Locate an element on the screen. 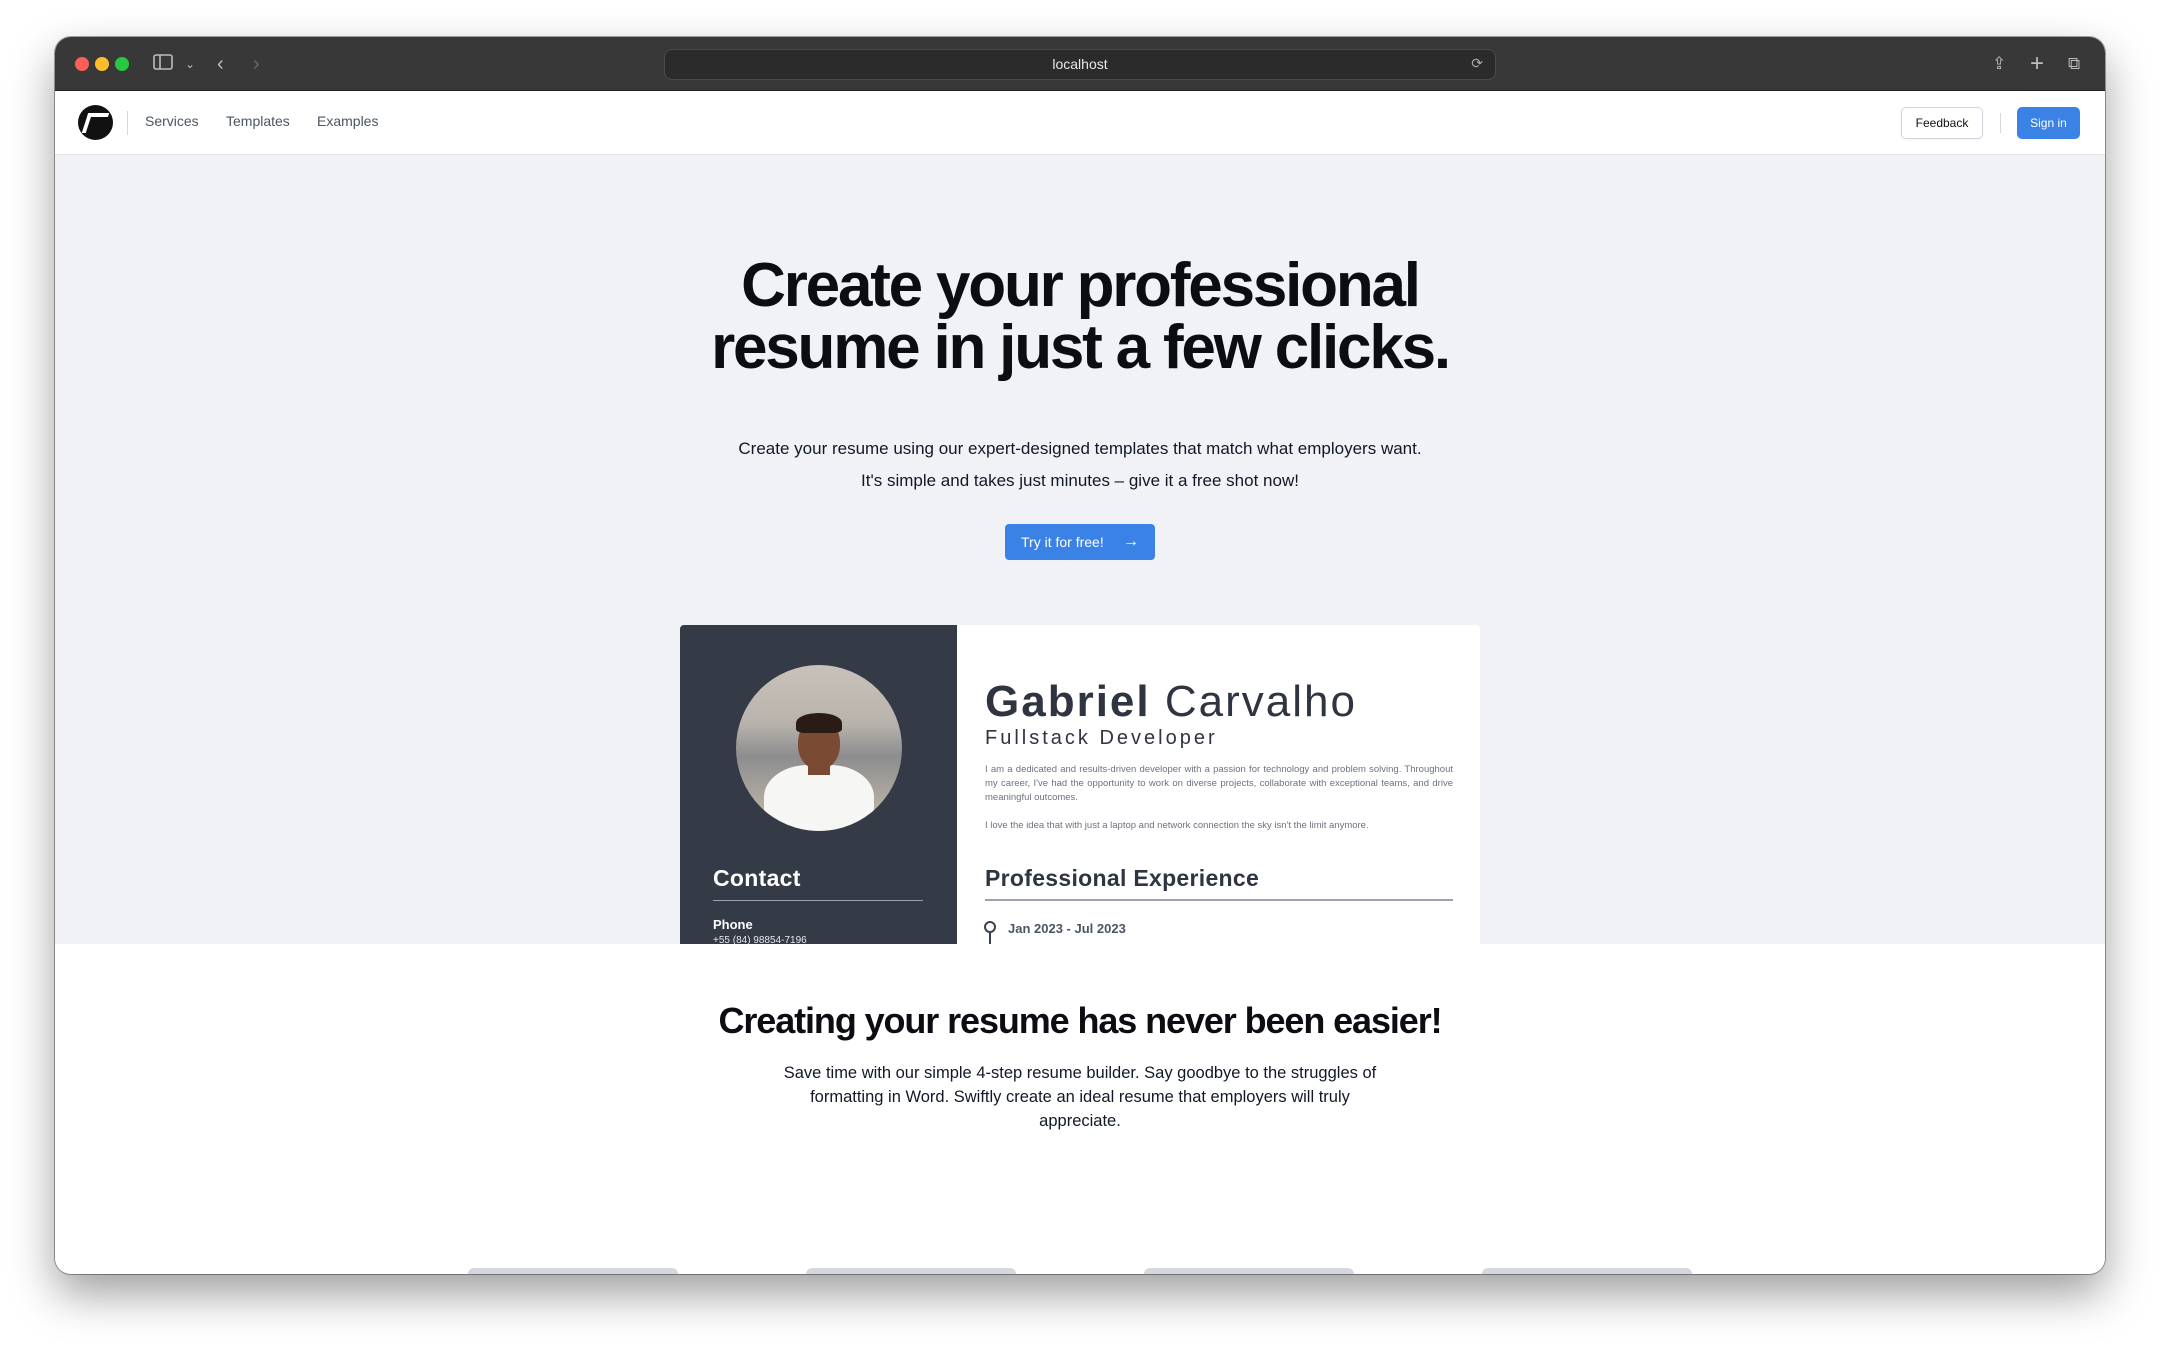  try-for-free-button: Try it for free! → is located at coordinates (1080, 542).